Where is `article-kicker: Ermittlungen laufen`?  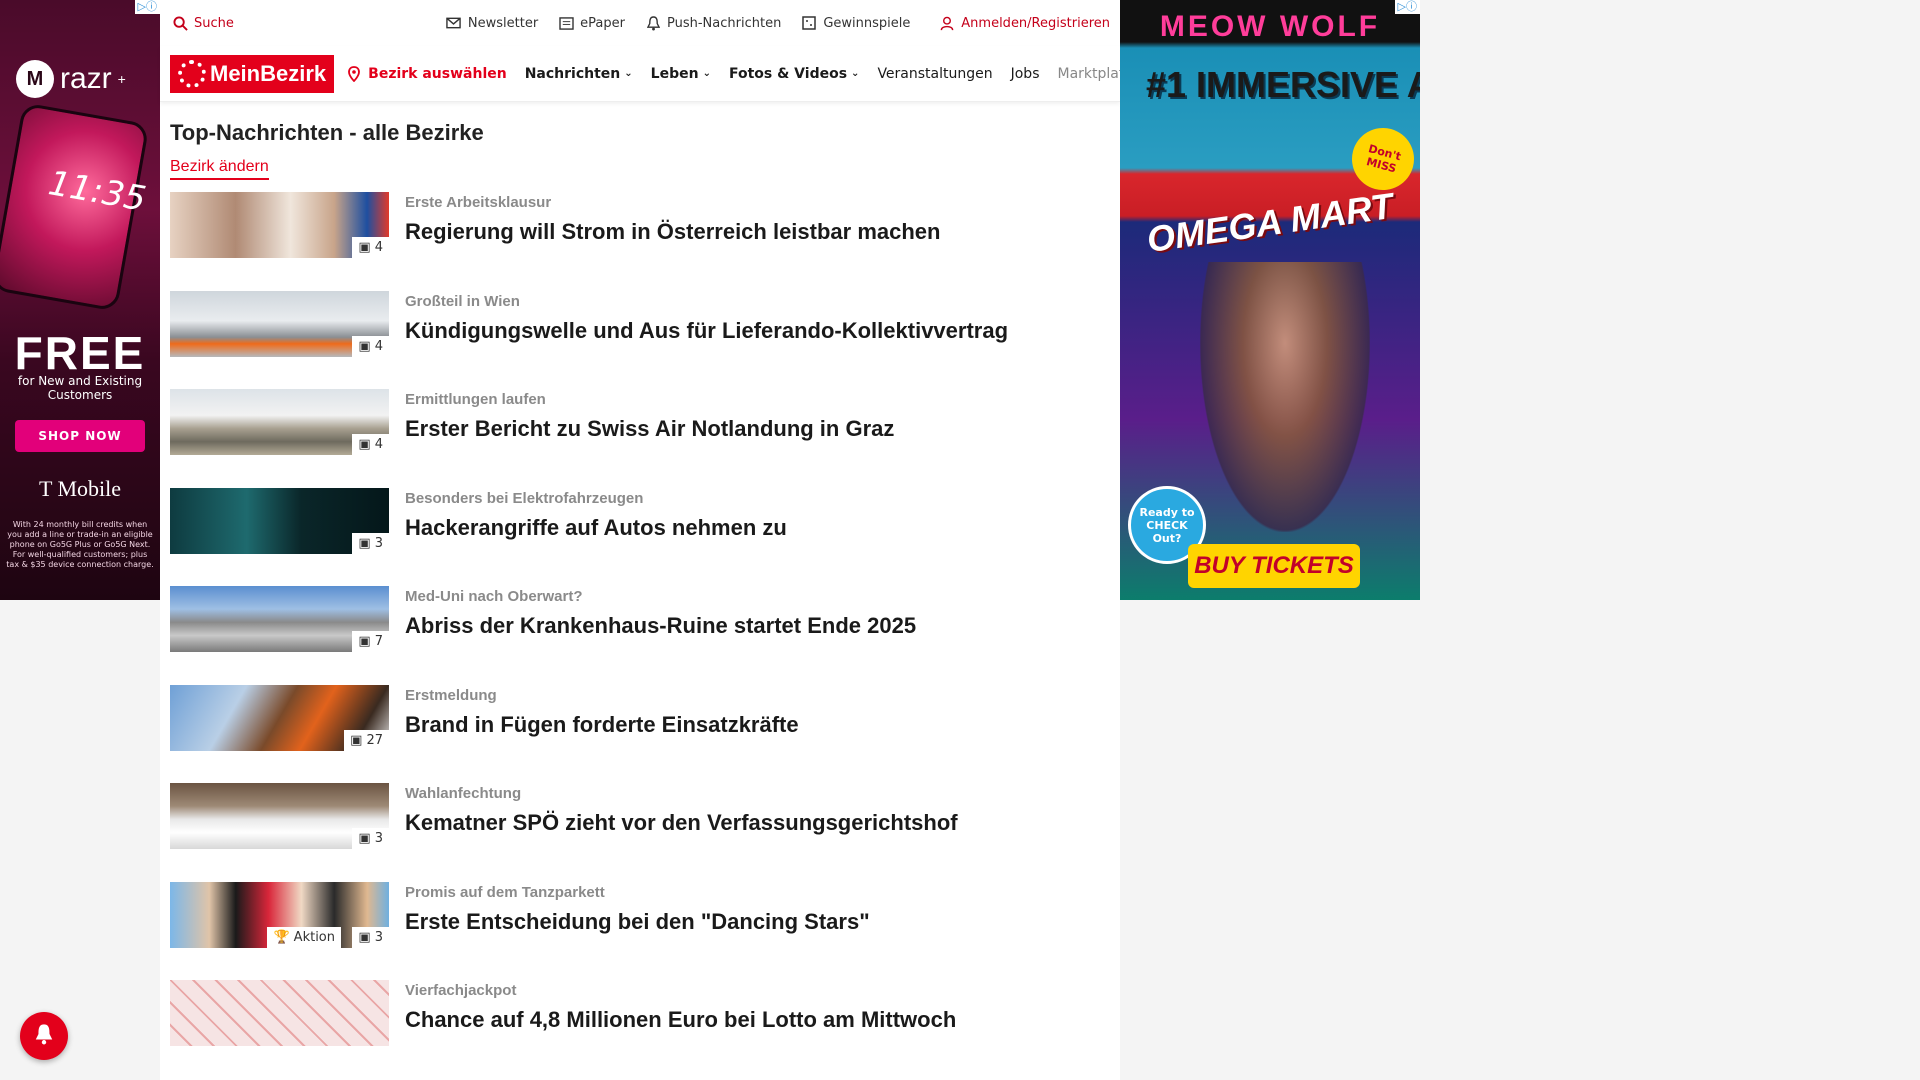 article-kicker: Ermittlungen laufen is located at coordinates (475, 399).